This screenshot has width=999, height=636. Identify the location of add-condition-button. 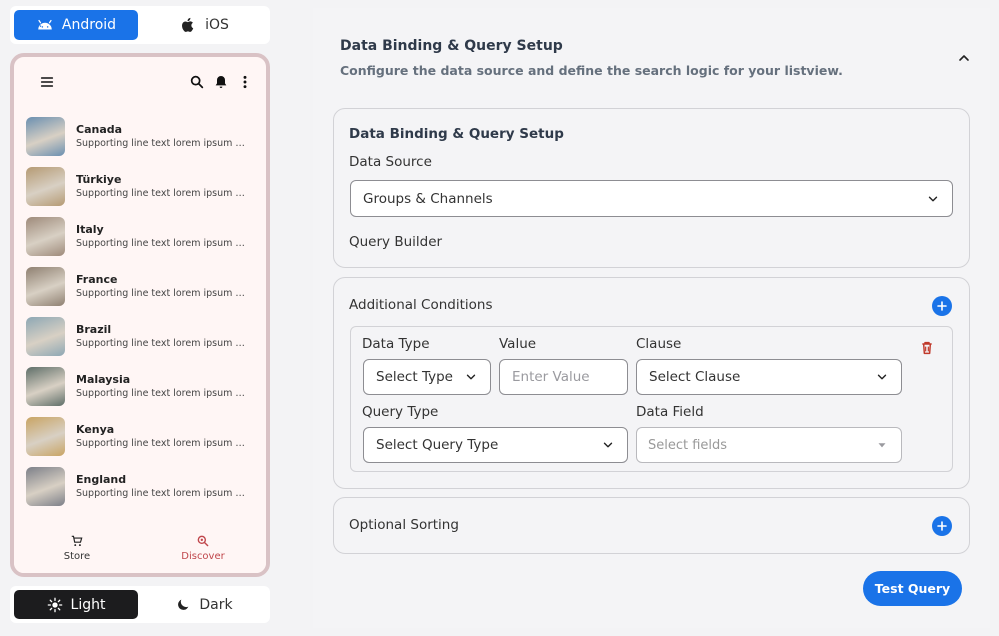
(942, 306).